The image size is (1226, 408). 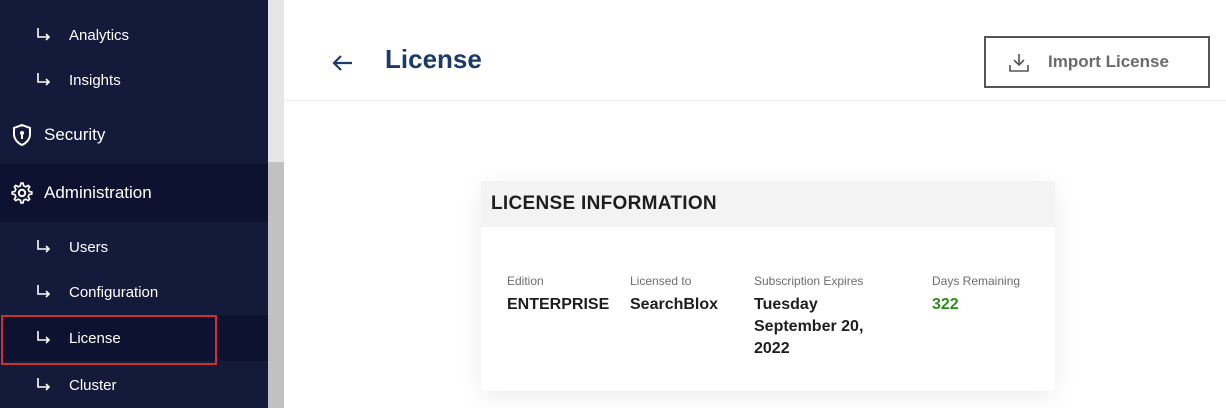 I want to click on sidebar-item-users: Users, so click(x=134, y=247).